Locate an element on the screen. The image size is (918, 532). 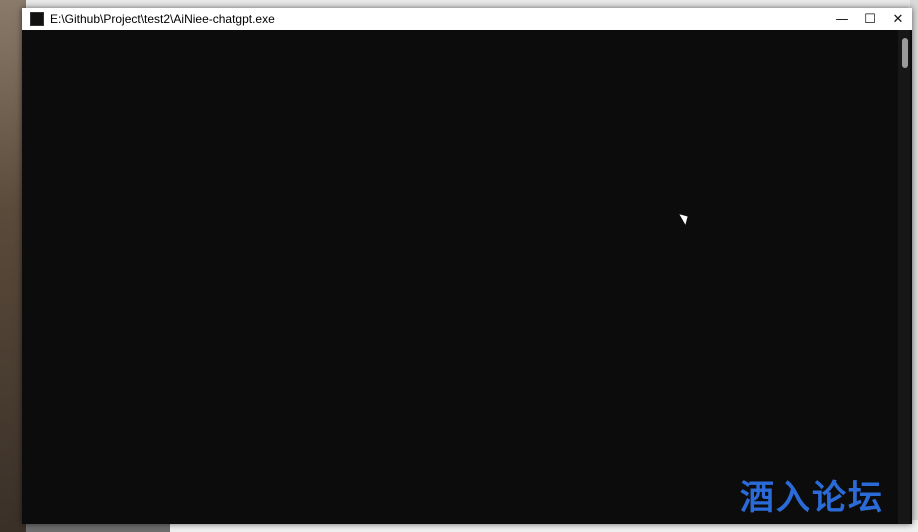
explorer-toolbar-behind is located at coordinates (472, 4).